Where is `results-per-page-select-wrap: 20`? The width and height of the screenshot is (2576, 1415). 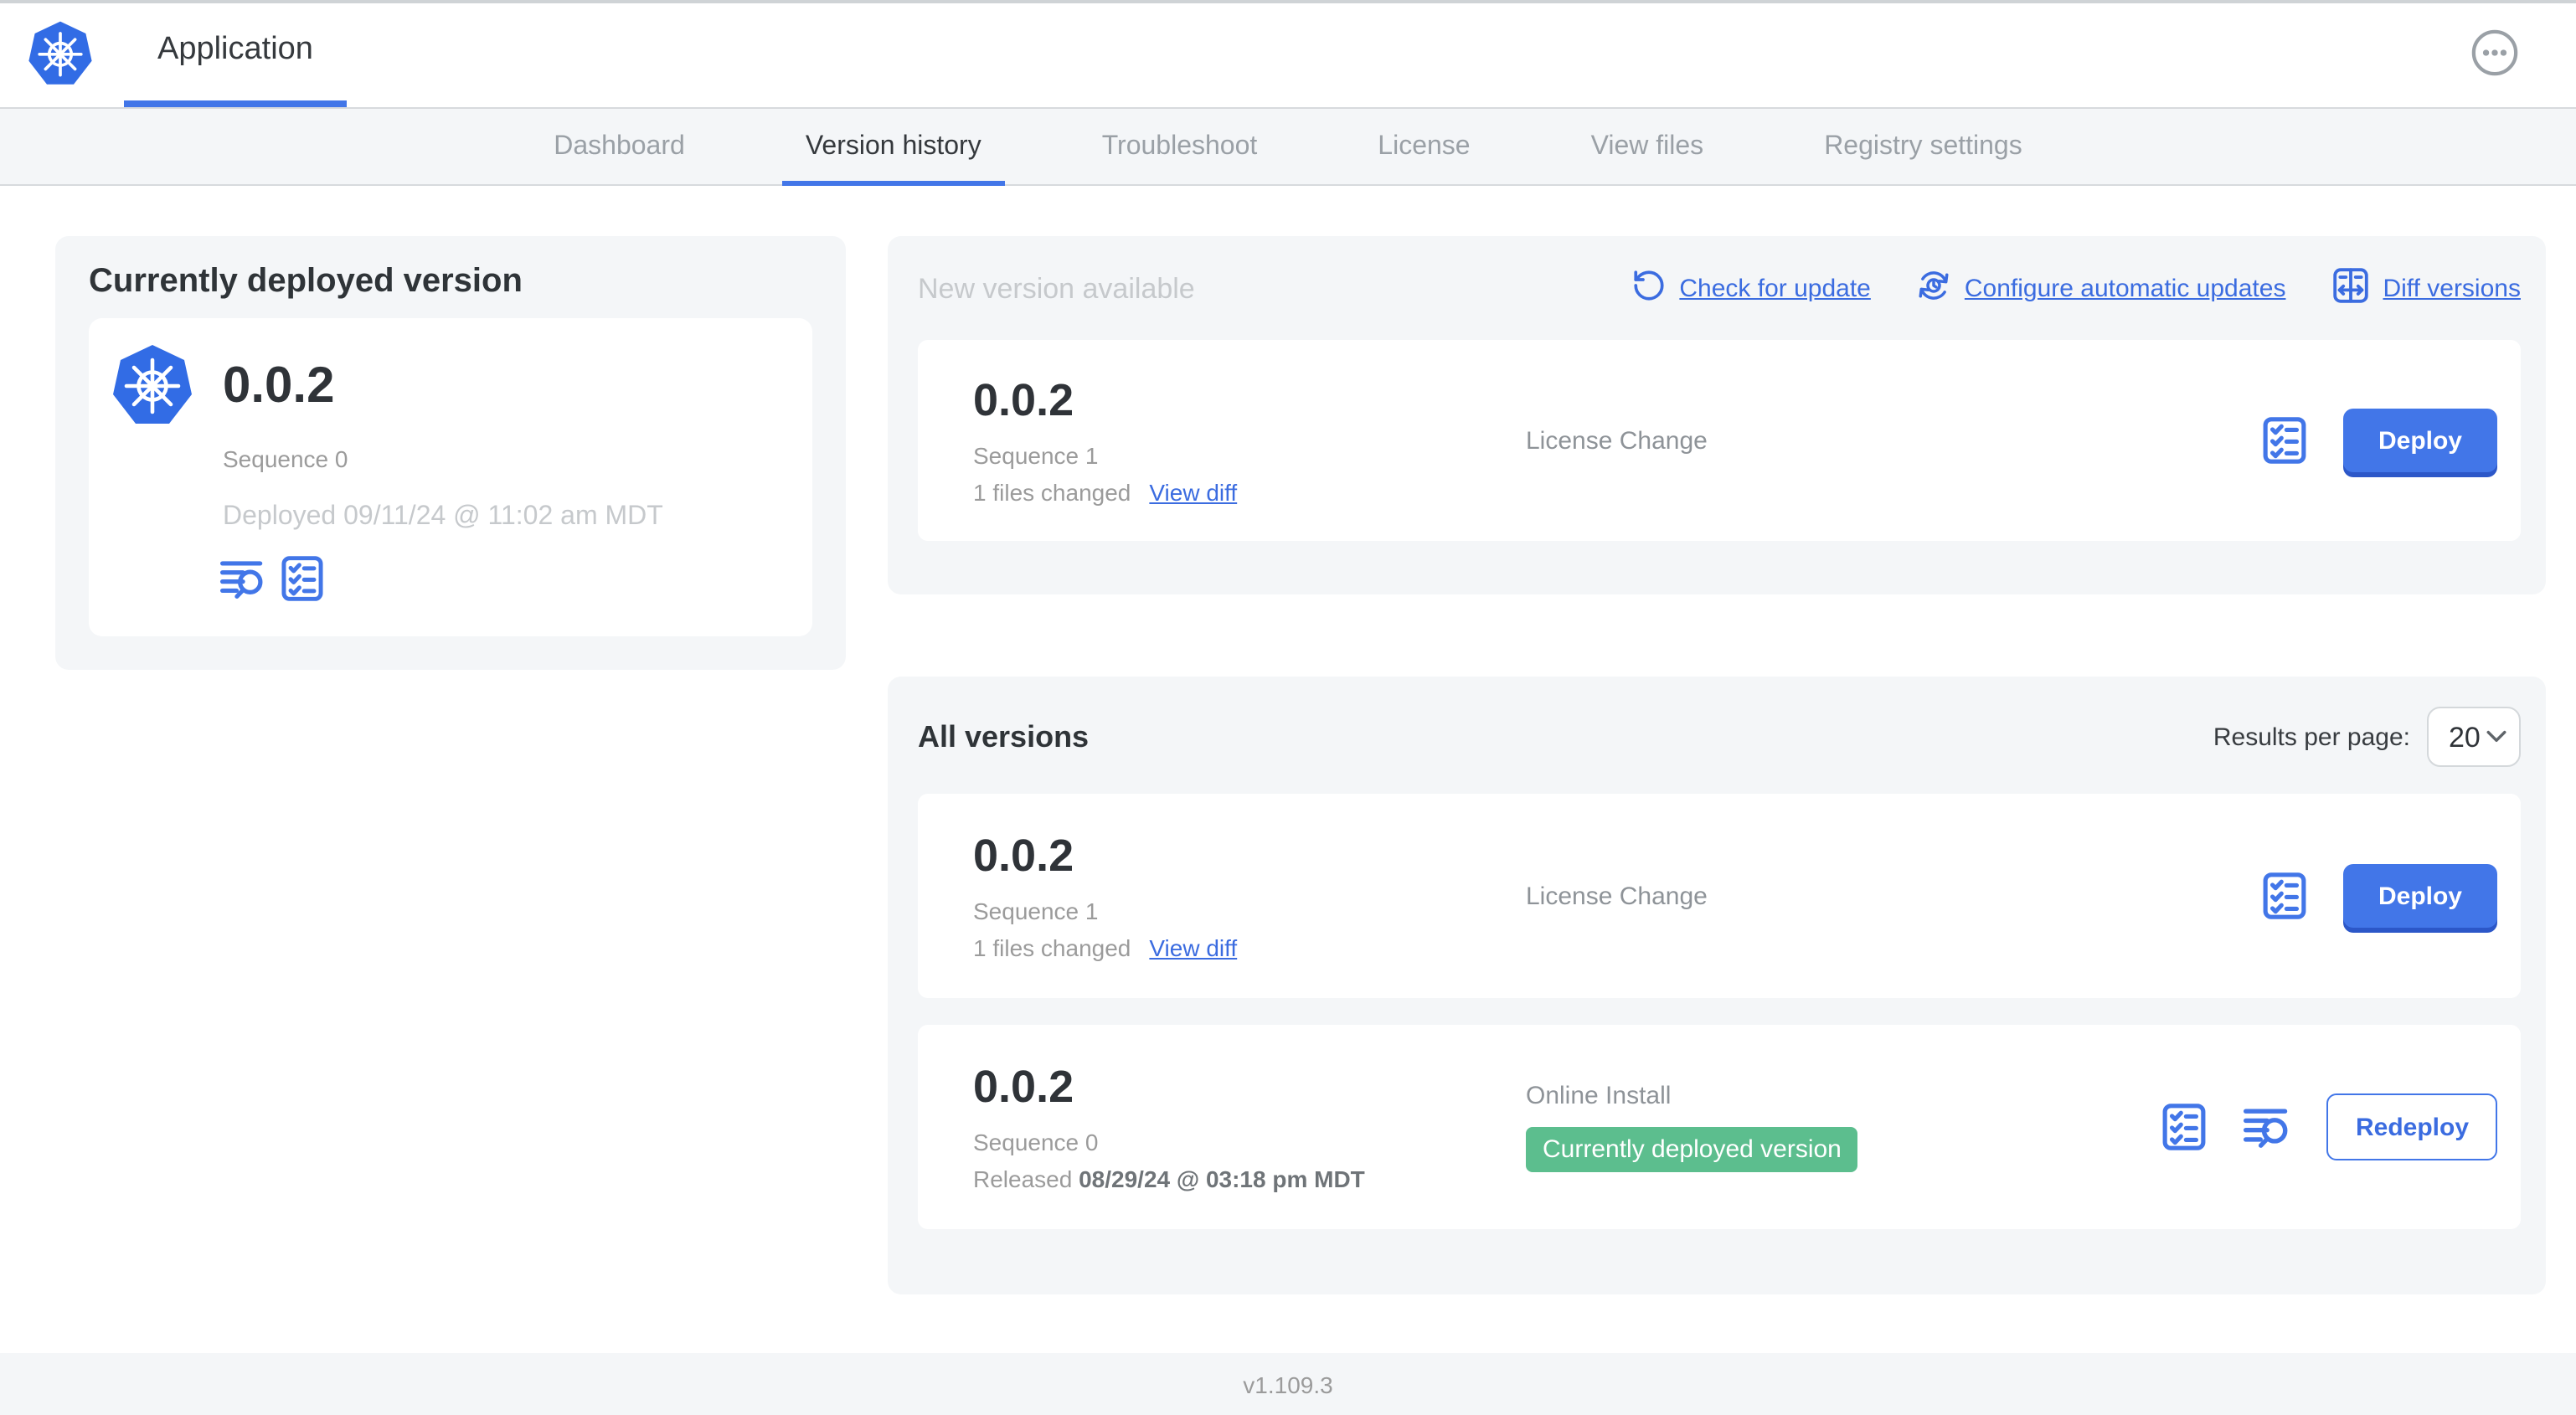 results-per-page-select-wrap: 20 is located at coordinates (2474, 737).